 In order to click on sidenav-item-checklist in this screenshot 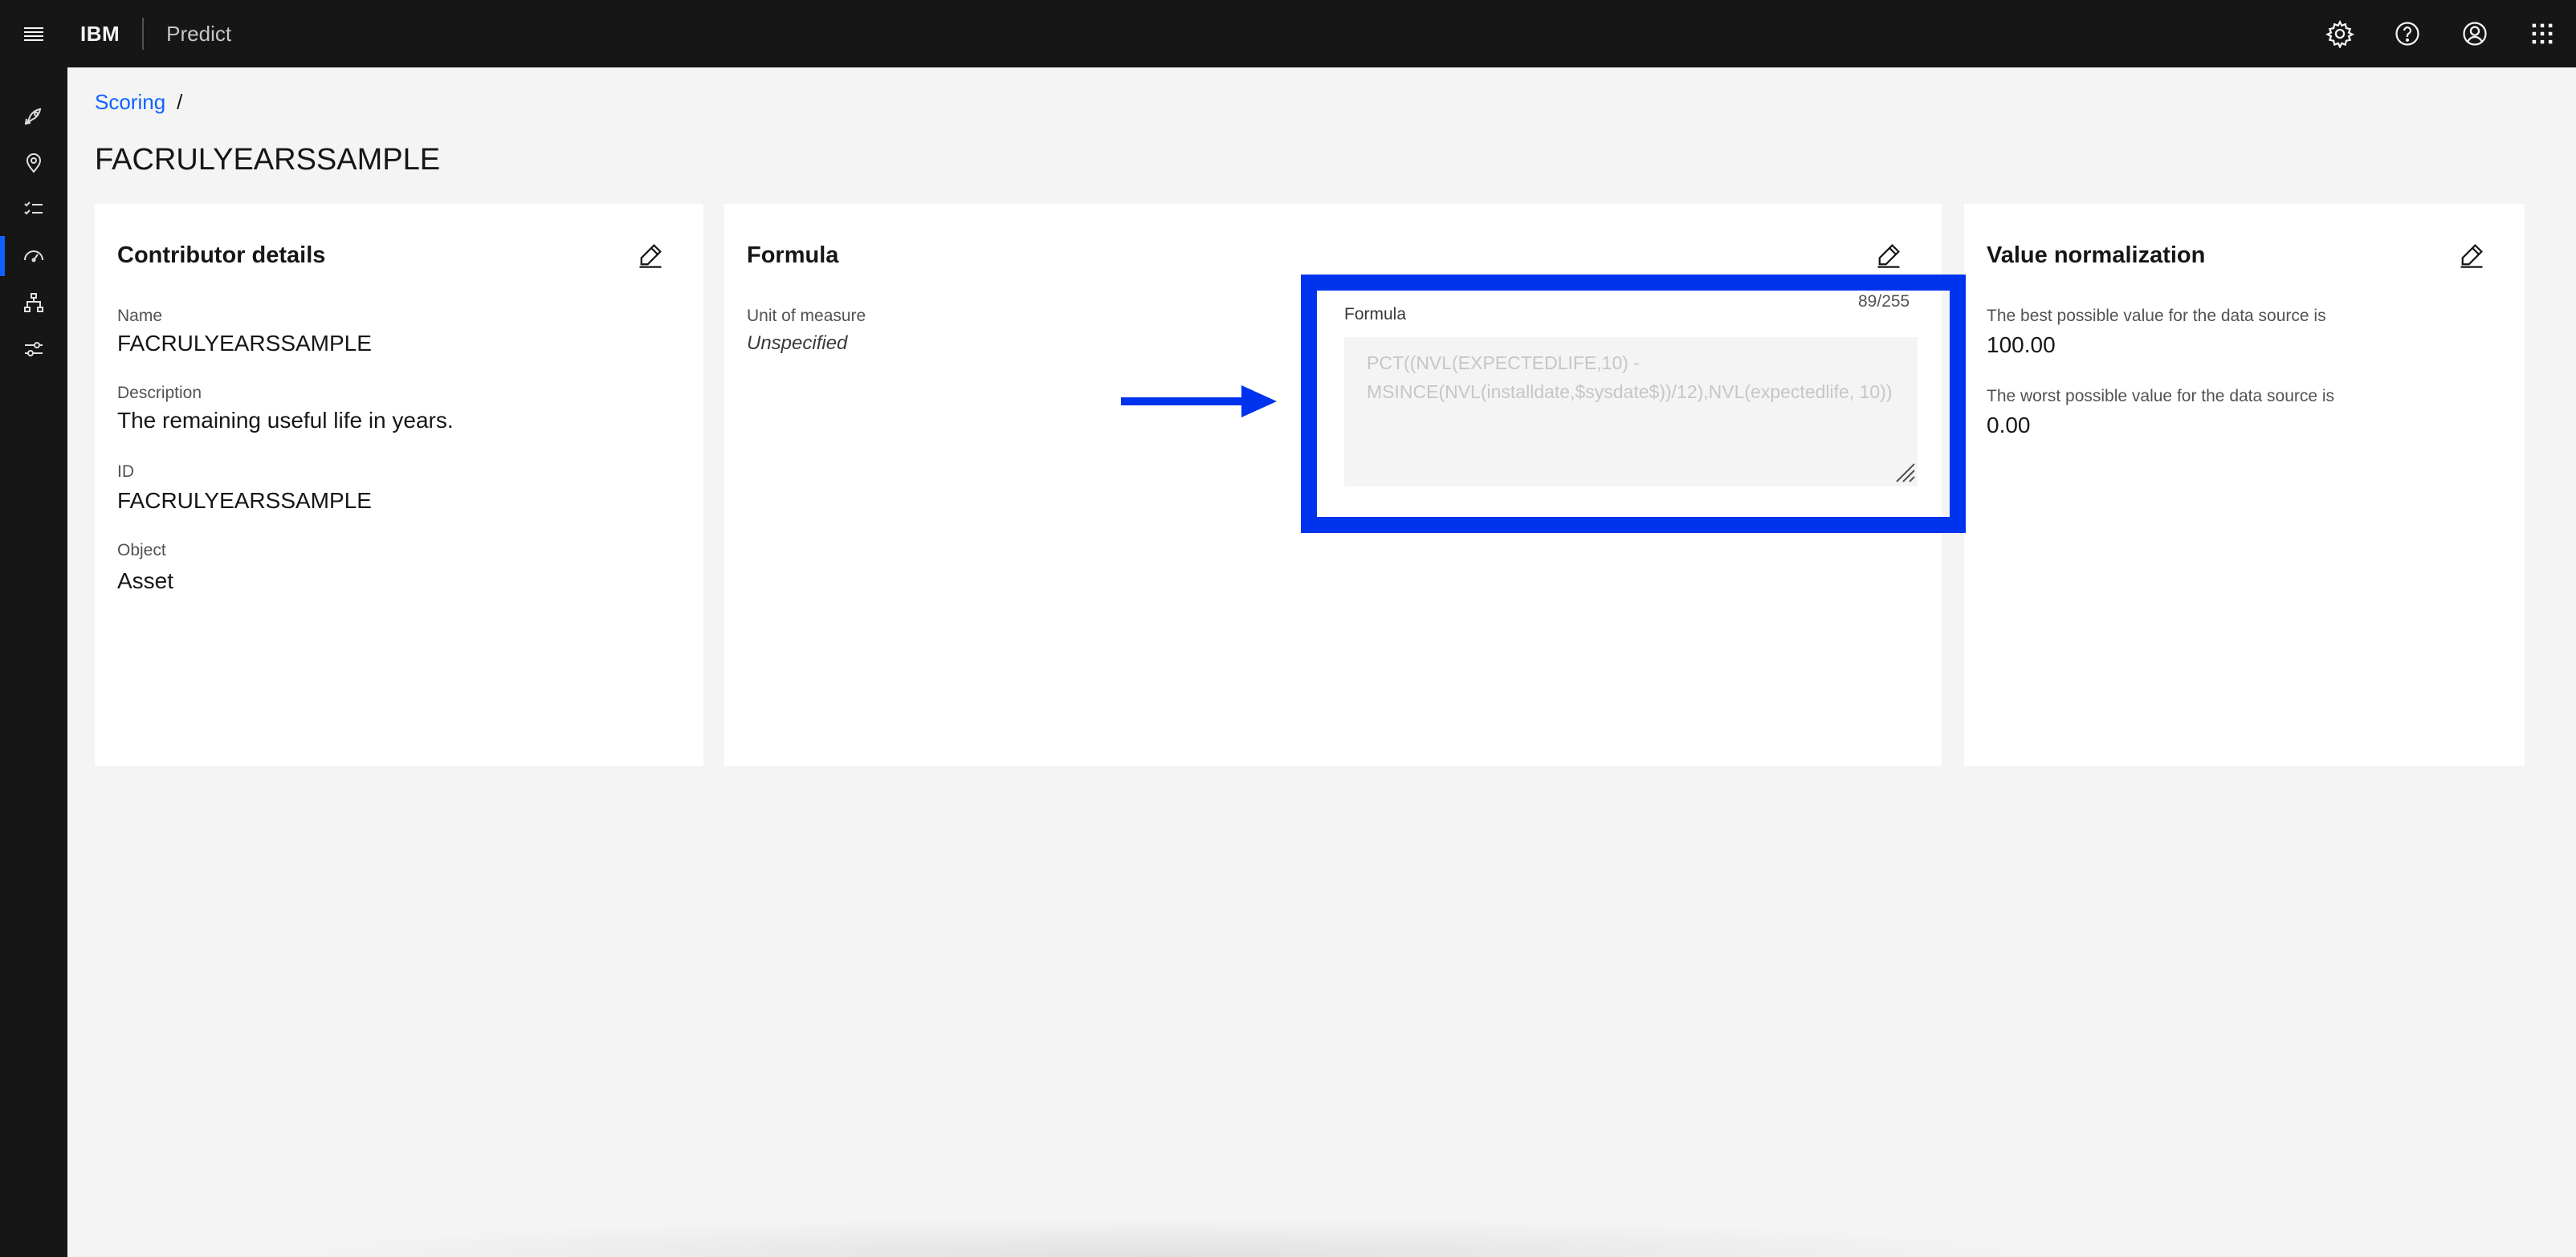, I will do `click(33, 209)`.